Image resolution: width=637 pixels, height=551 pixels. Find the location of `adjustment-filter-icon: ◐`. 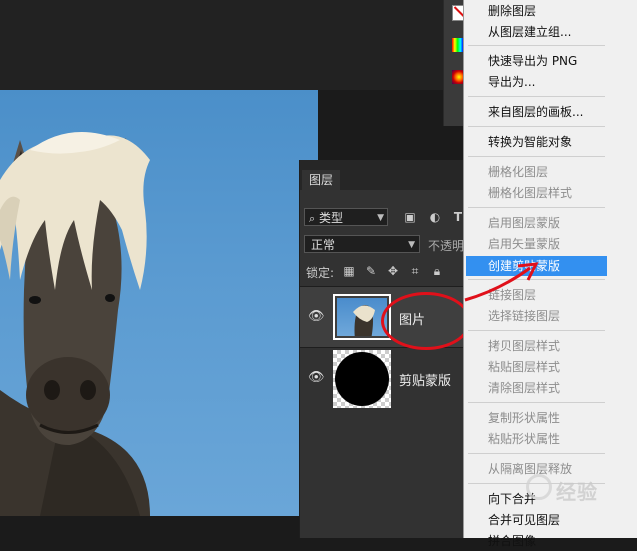

adjustment-filter-icon: ◐ is located at coordinates (435, 217).